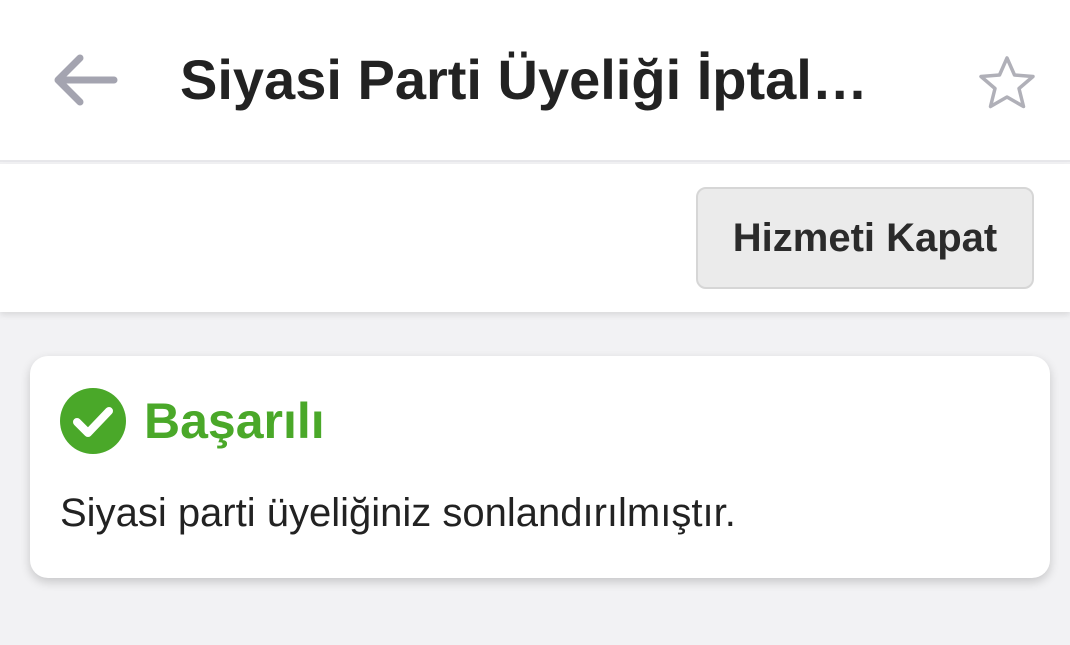 The width and height of the screenshot is (1070, 645). I want to click on close-service-button: Hizmeti Kapat, so click(865, 238).